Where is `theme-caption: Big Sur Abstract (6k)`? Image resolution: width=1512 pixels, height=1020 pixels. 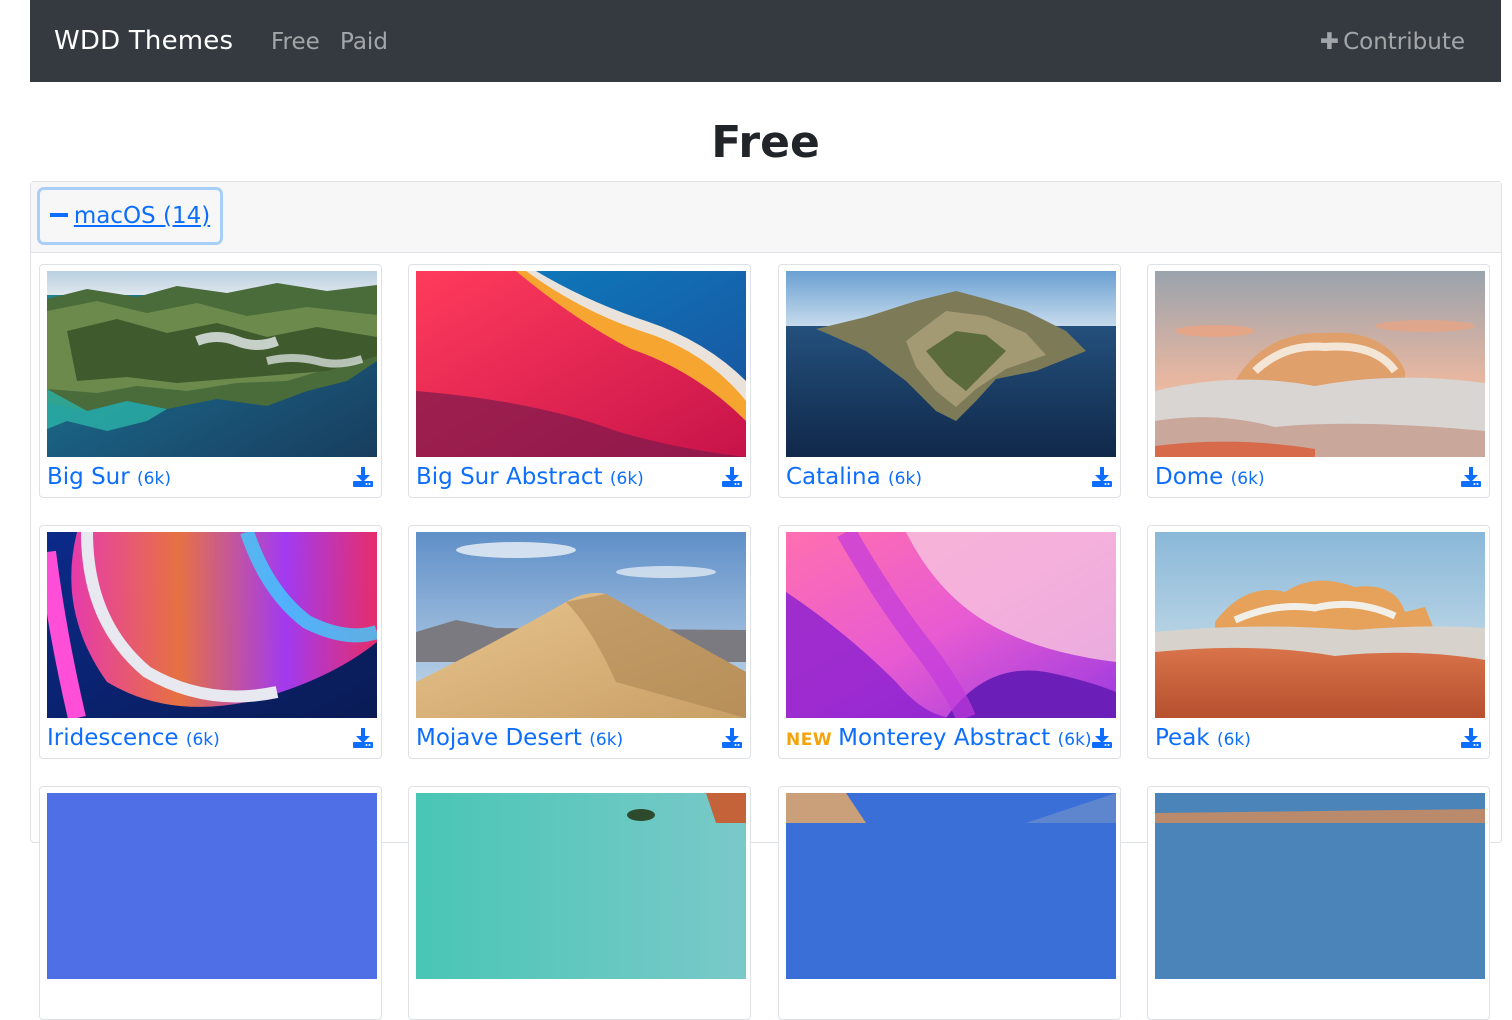
theme-caption: Big Sur Abstract (6k) is located at coordinates (530, 478).